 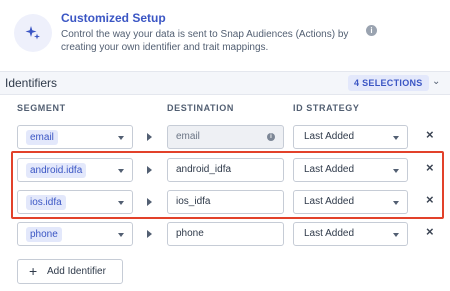 I want to click on destination-input: ios_idfa, so click(x=225, y=202).